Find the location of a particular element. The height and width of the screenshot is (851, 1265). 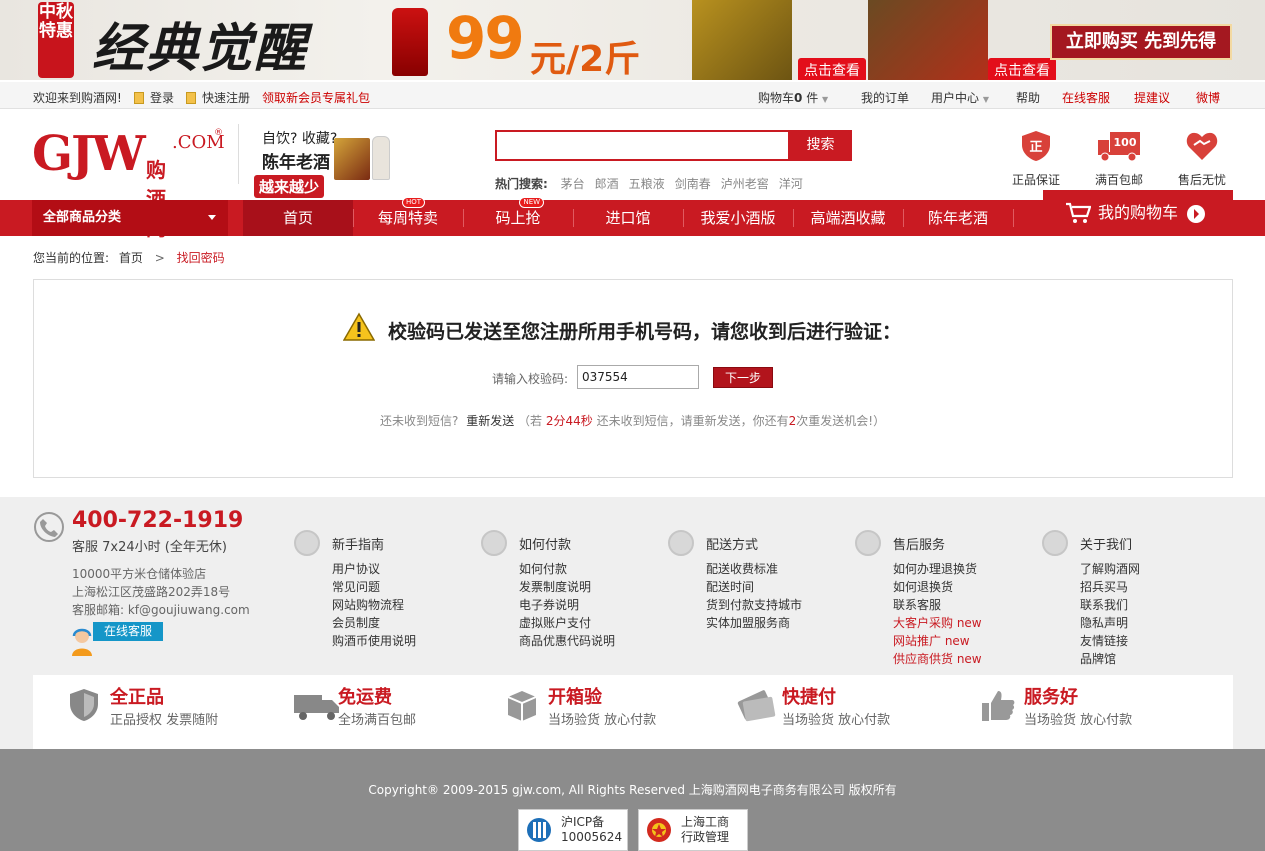

hot-search: 热门搜索: 茅台 郎酒 五粮液 剑南春 泸州老窖 洋河 is located at coordinates (651, 183).